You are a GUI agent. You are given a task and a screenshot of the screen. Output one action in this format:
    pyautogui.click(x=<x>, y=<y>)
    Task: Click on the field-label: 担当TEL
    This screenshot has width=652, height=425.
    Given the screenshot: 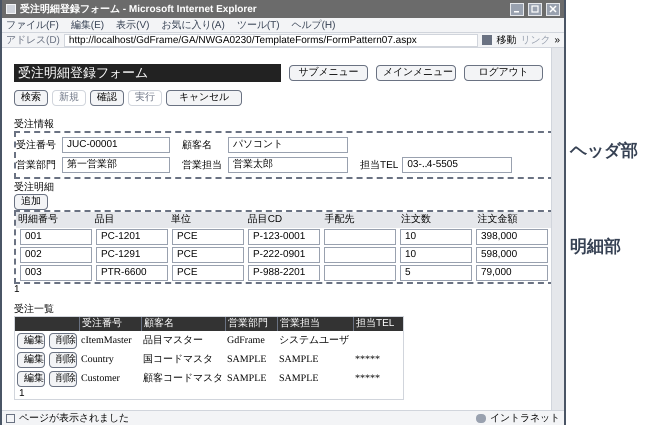 What is the action you would take?
    pyautogui.click(x=379, y=165)
    